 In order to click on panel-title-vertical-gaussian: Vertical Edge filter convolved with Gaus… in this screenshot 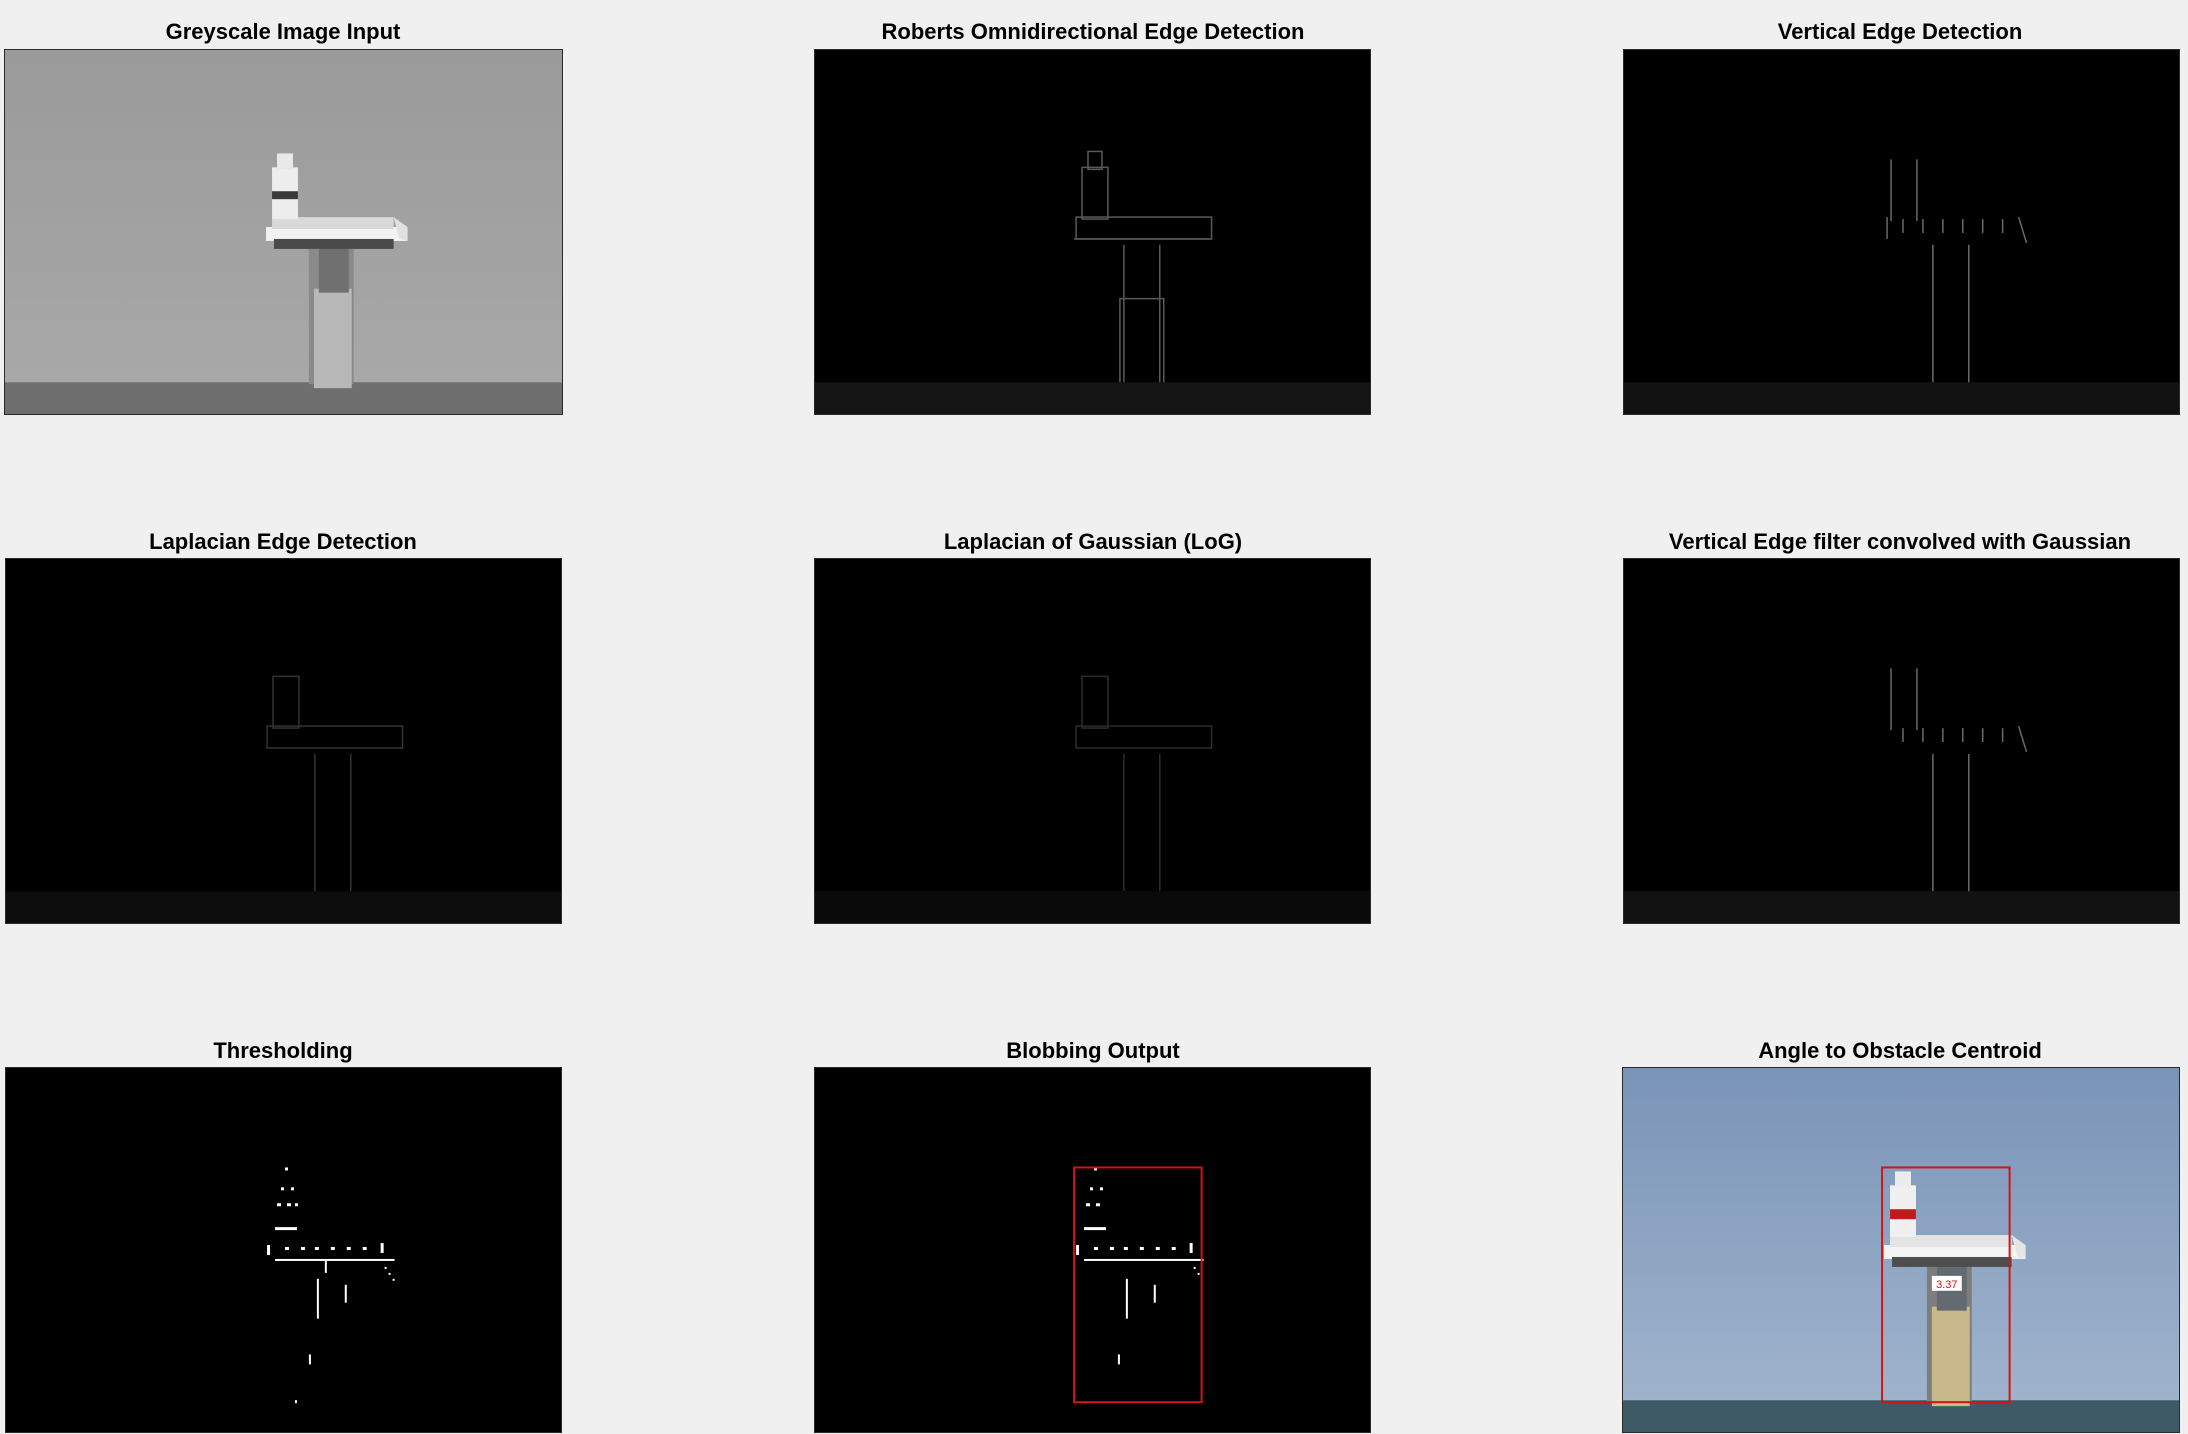, I will do `click(1900, 541)`.